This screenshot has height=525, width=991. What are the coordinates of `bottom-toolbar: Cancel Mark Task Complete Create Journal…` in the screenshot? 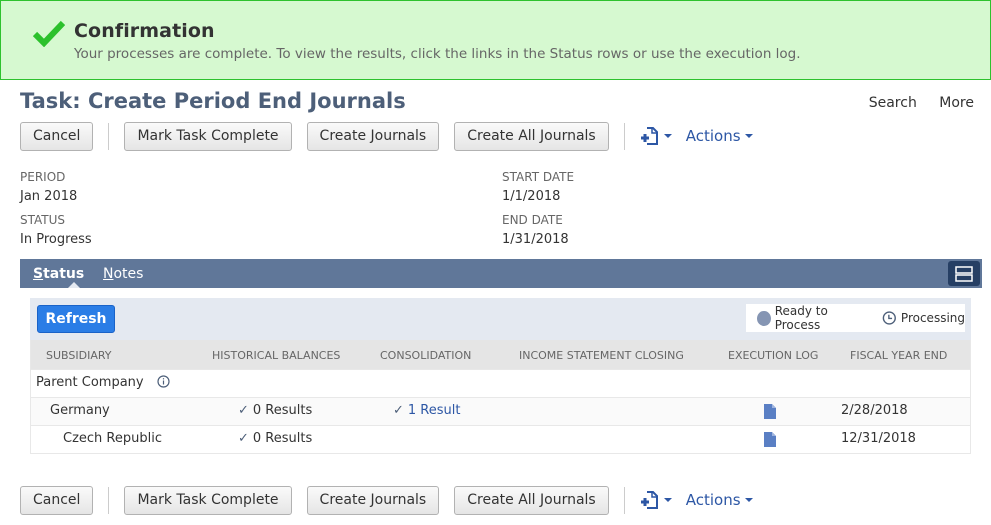 It's located at (386, 500).